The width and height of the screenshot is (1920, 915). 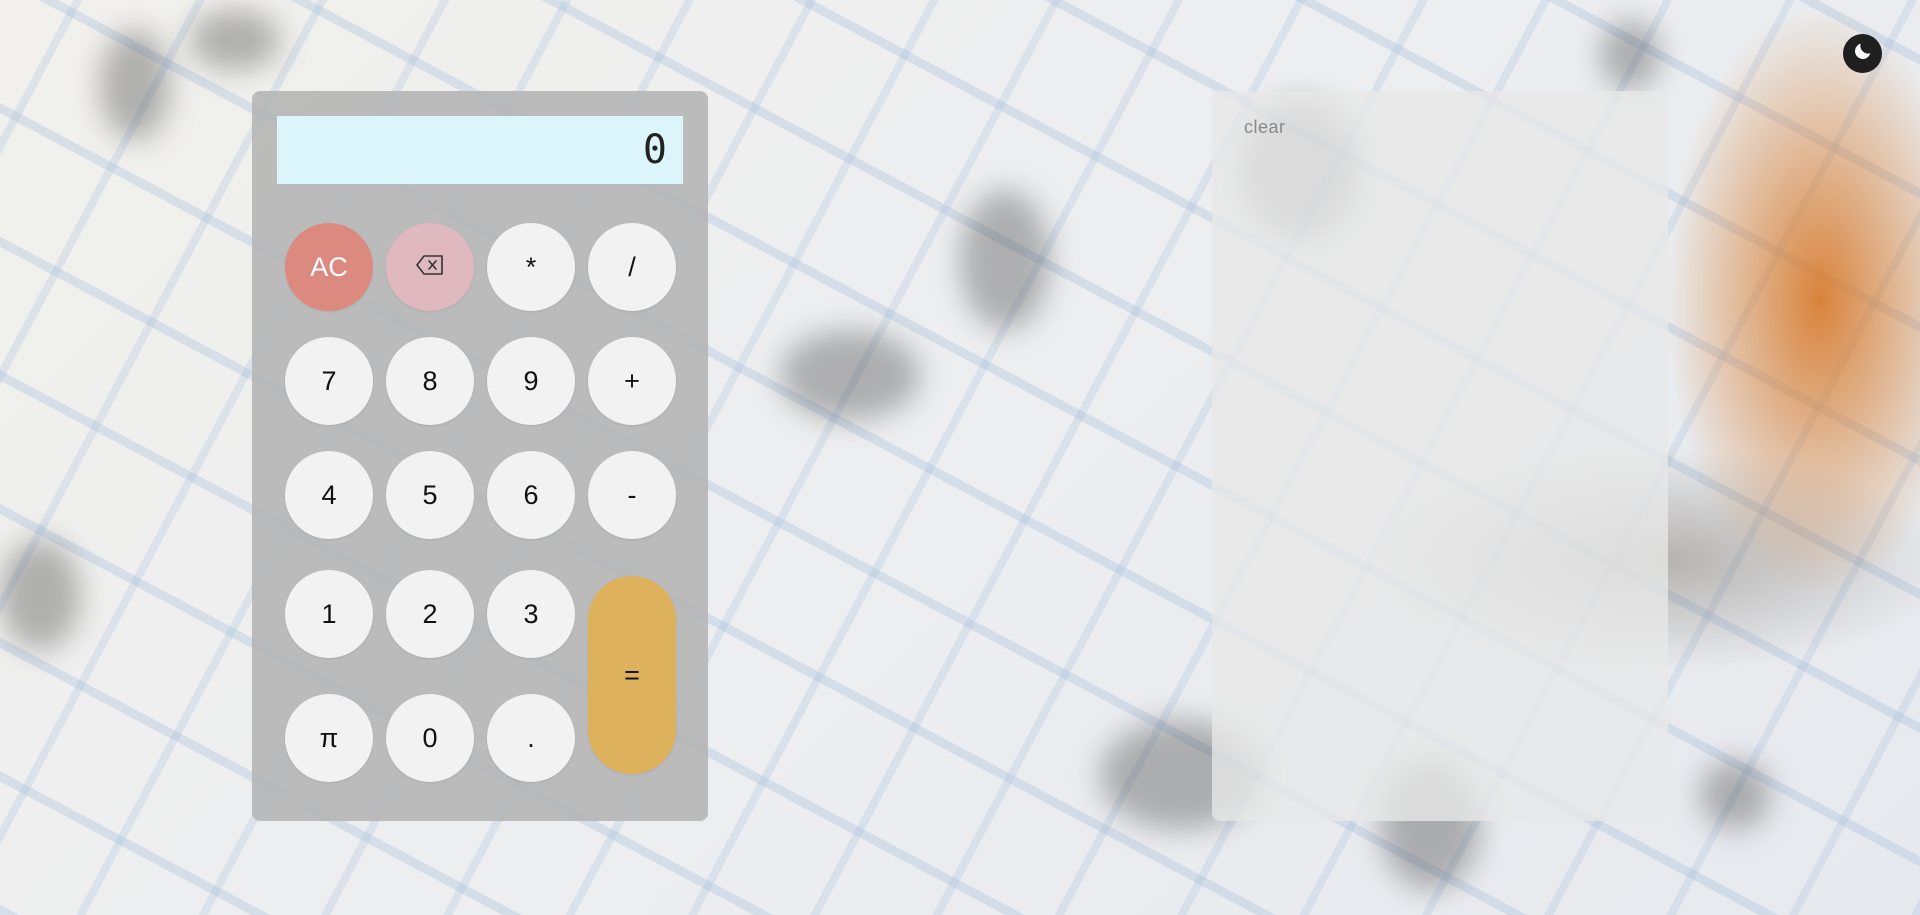 What do you see at coordinates (1265, 127) in the screenshot?
I see `clear-history-button: clear` at bounding box center [1265, 127].